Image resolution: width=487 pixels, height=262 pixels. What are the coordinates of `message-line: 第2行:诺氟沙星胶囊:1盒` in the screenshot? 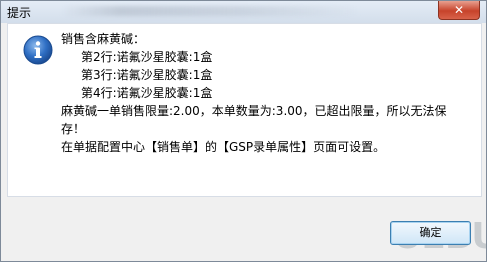 It's located at (147, 57).